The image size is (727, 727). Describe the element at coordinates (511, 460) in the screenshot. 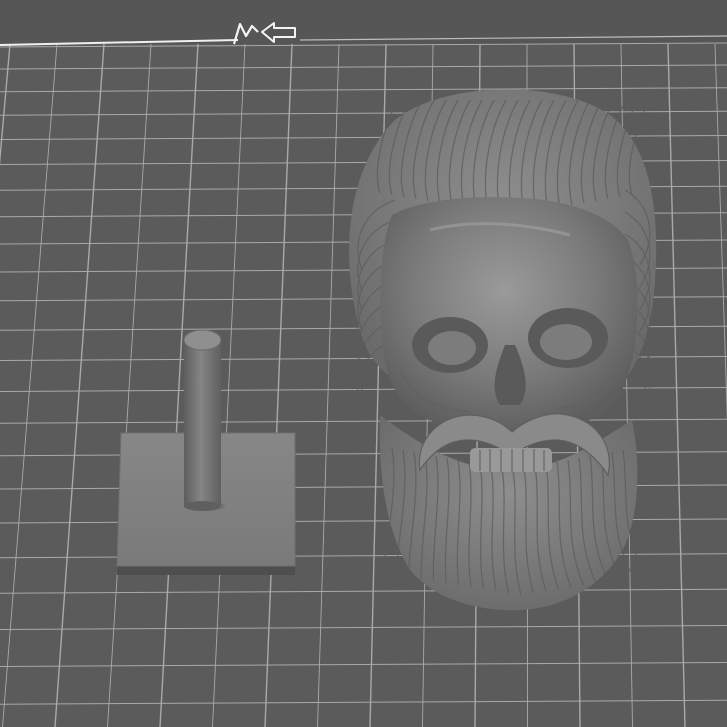

I see `skull-teeth` at that location.